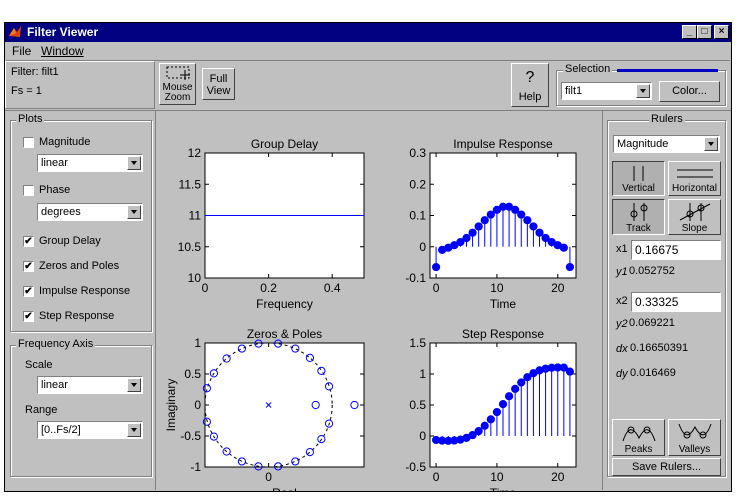 Image resolution: width=750 pixels, height=496 pixels. Describe the element at coordinates (503, 304) in the screenshot. I see `x-axis-label: Time` at that location.